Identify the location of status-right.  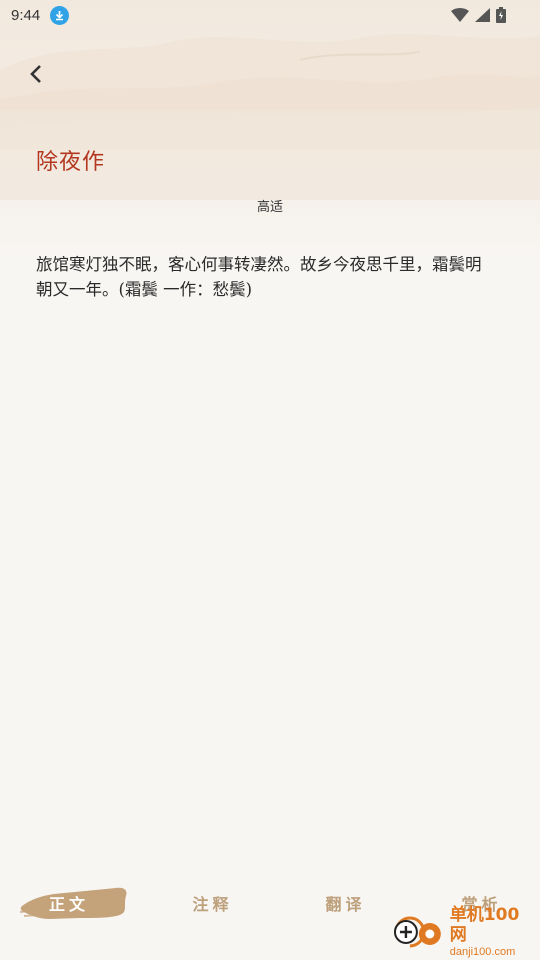
(495, 15).